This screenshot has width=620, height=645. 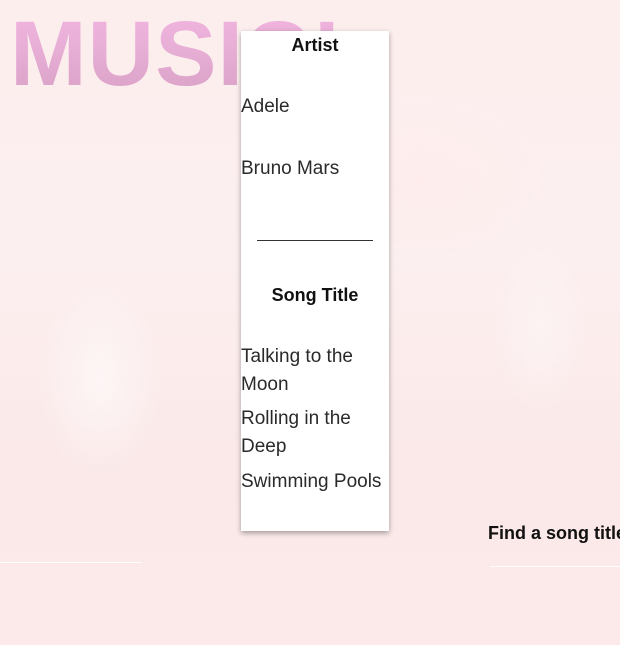 I want to click on decorative-rule-left, so click(x=71, y=562).